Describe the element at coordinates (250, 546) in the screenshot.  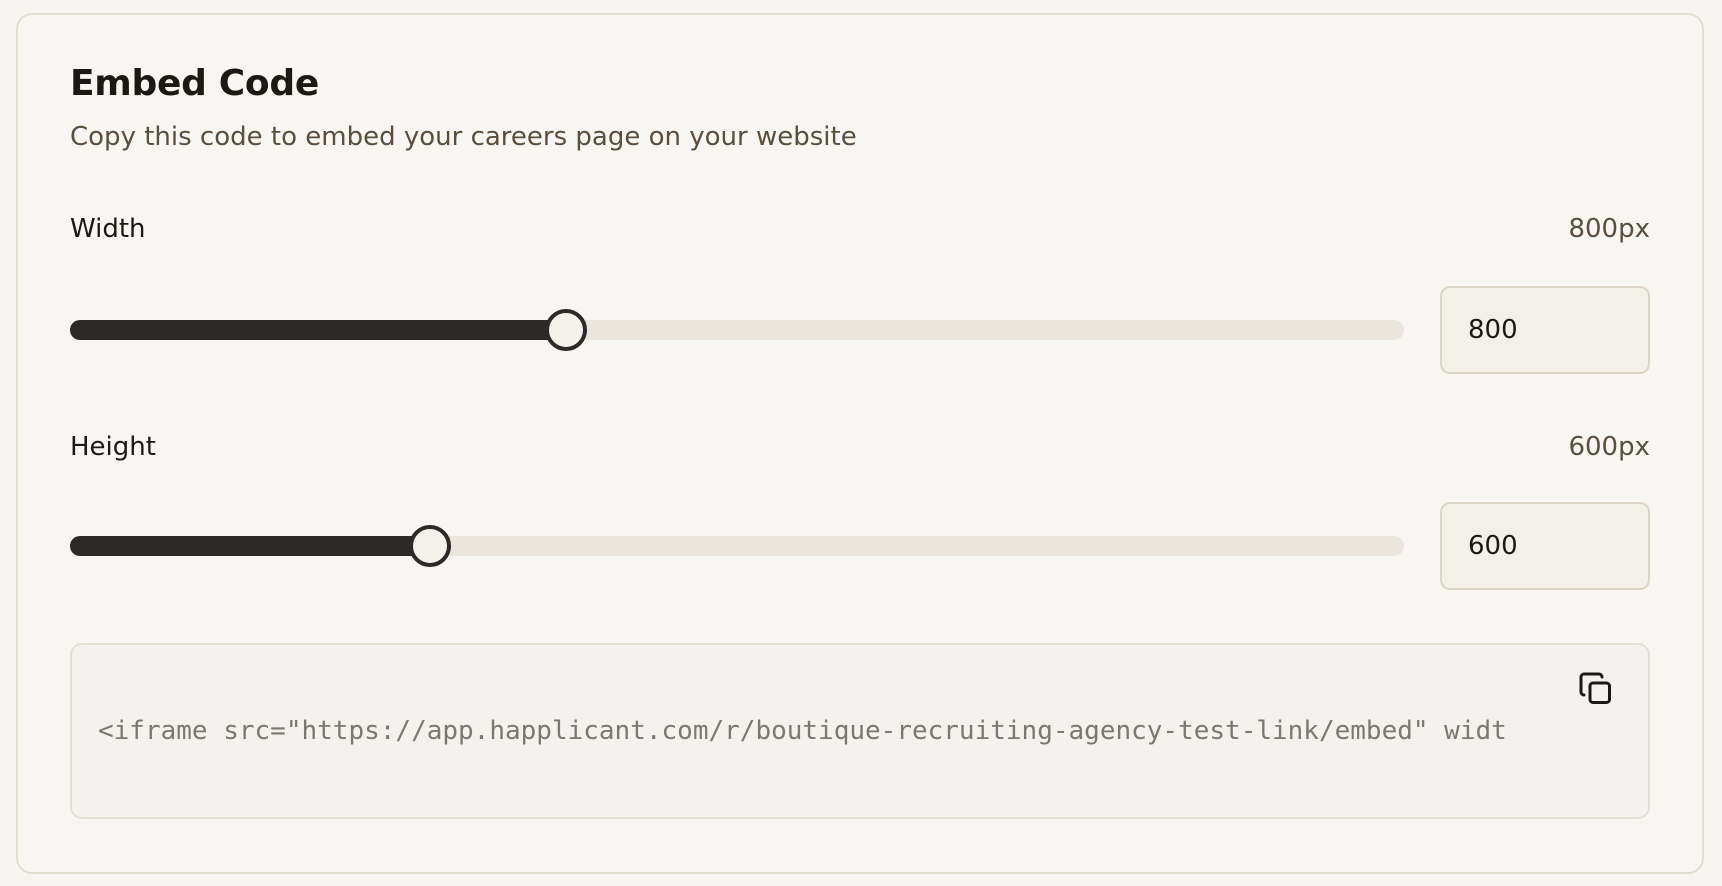
I see `height-slider-fill` at that location.